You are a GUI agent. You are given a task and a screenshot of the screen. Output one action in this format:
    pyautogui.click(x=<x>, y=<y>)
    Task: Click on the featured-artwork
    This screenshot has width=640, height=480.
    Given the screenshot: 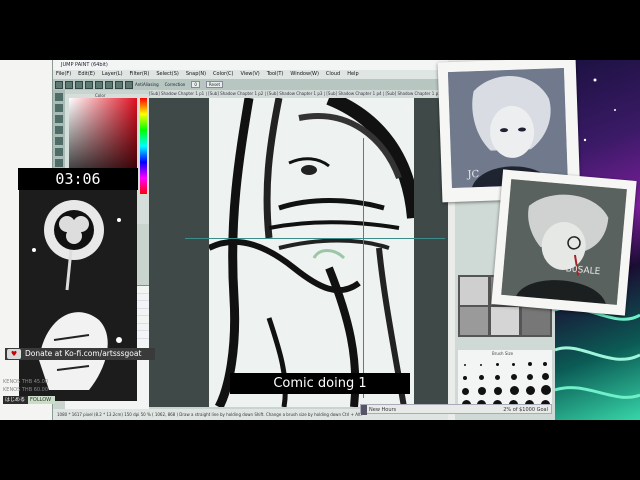 What is the action you would take?
    pyautogui.click(x=78, y=295)
    